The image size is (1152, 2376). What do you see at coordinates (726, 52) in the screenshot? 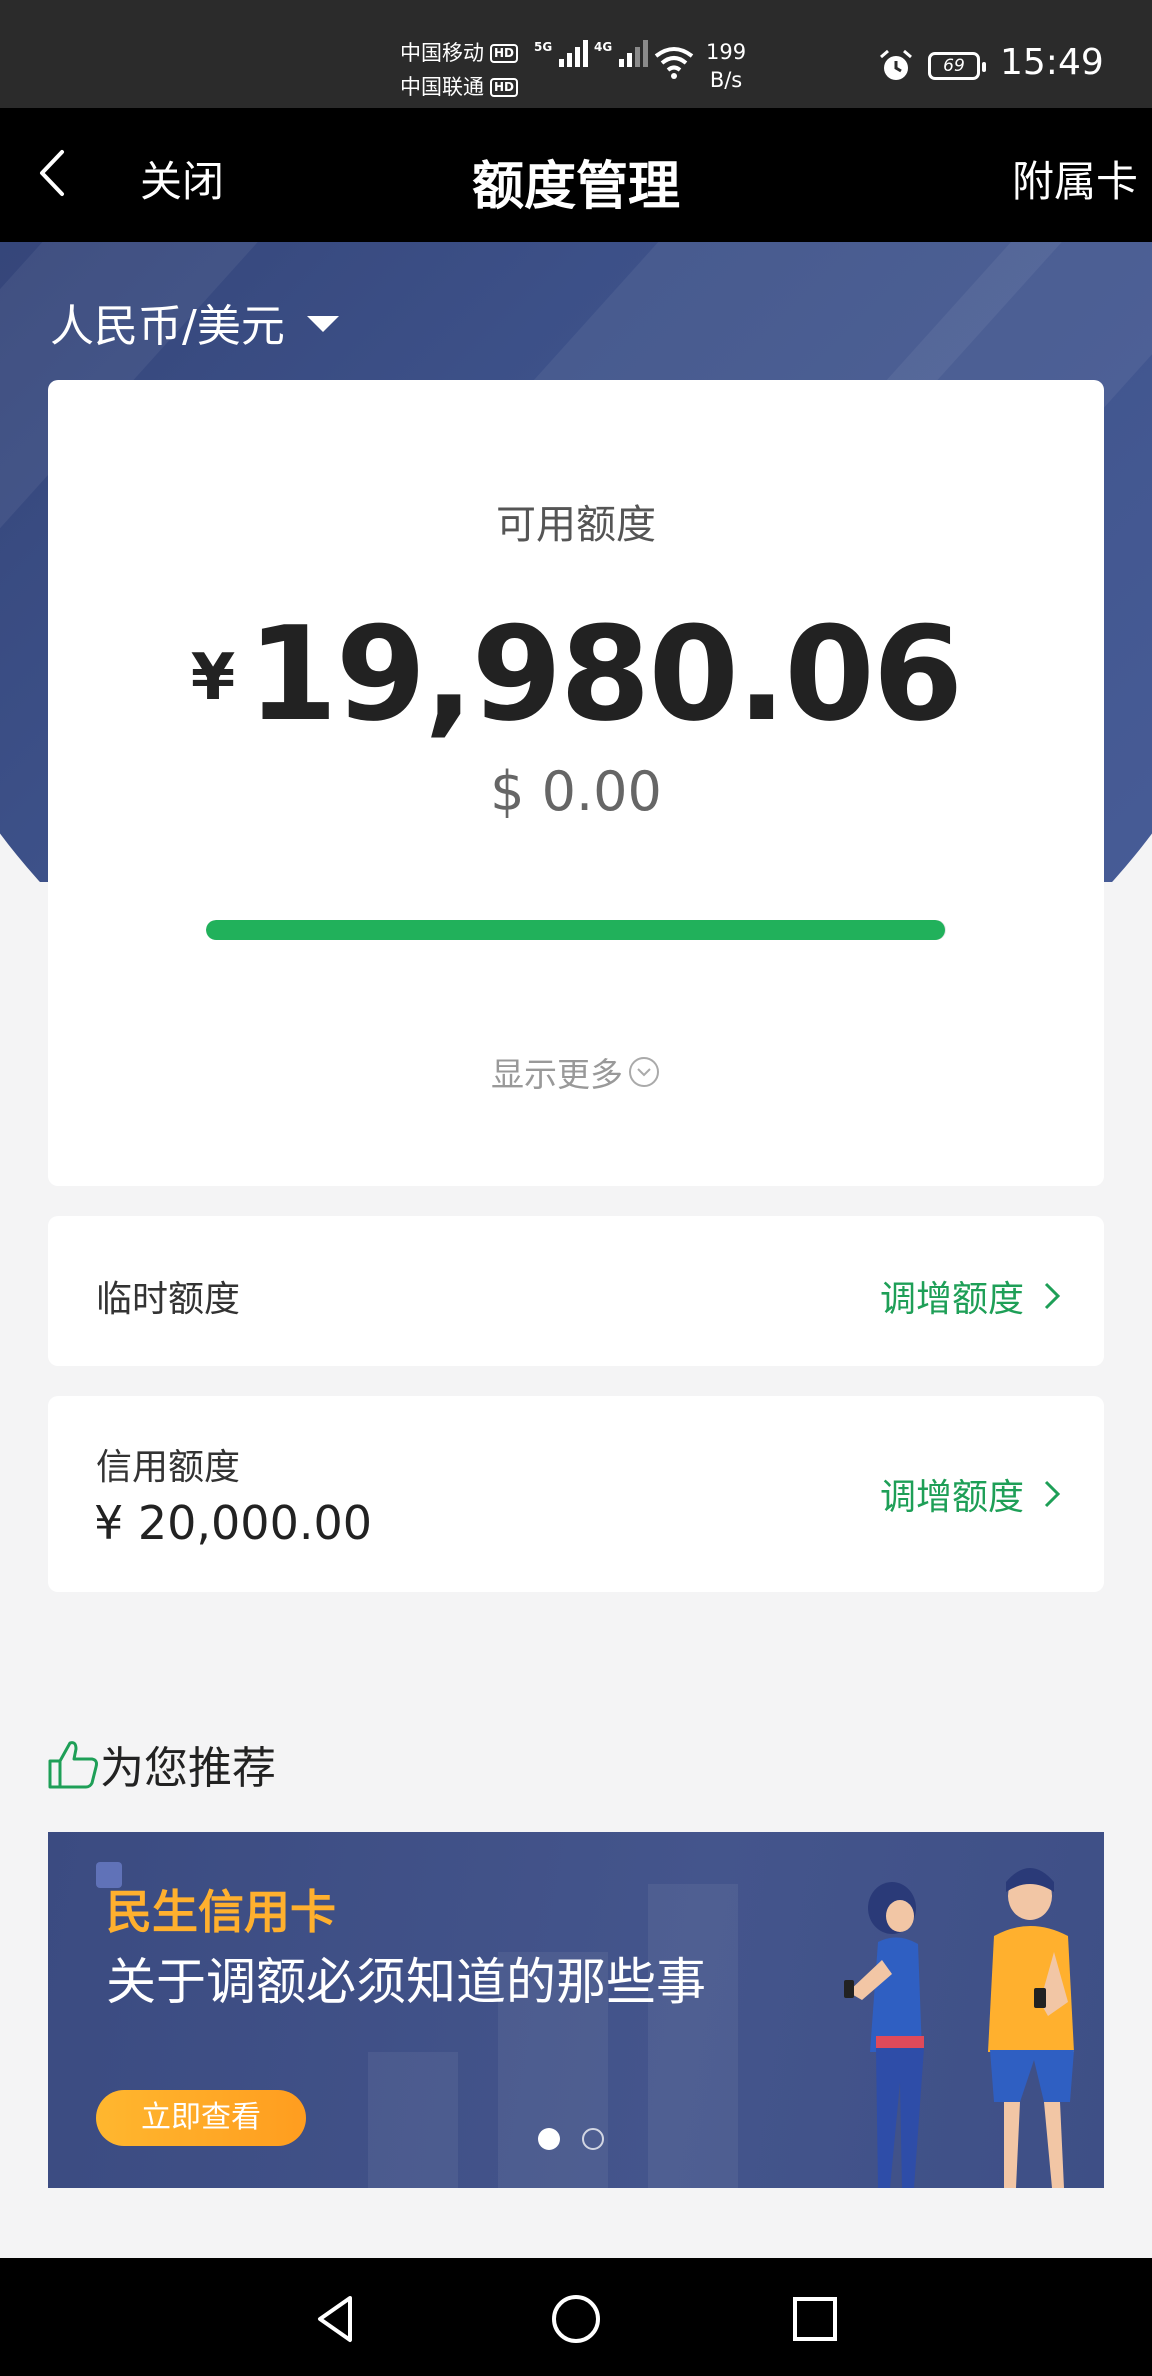
I see `speed-value: 199` at bounding box center [726, 52].